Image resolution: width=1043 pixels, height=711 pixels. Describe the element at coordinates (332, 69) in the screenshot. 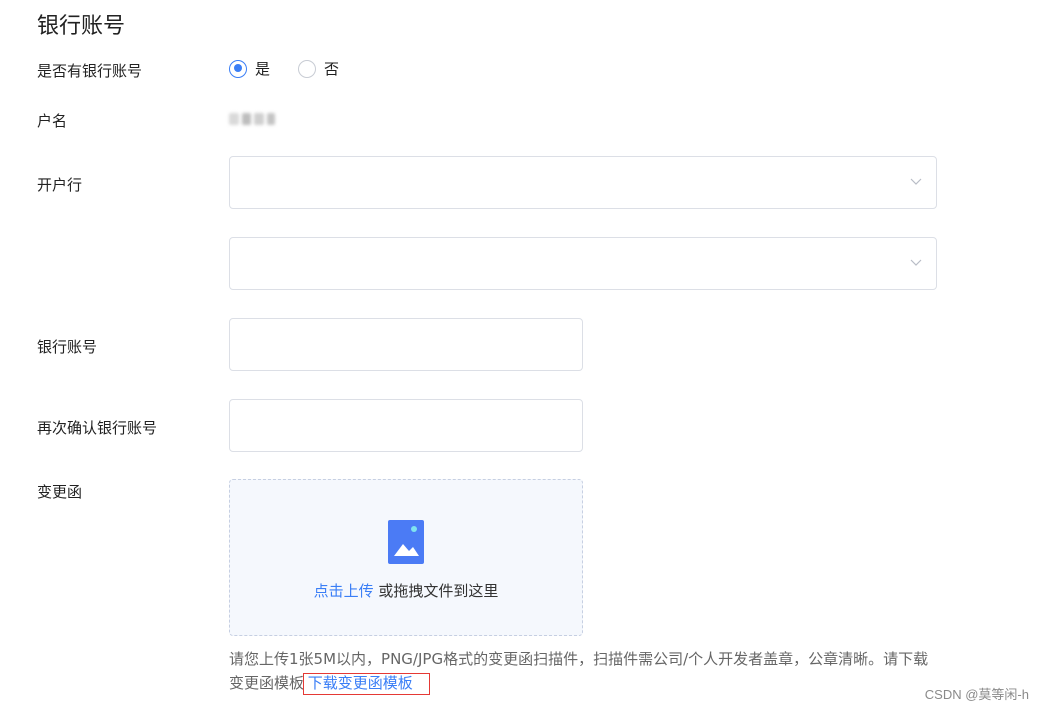

I see `radio-no-label: 否` at that location.